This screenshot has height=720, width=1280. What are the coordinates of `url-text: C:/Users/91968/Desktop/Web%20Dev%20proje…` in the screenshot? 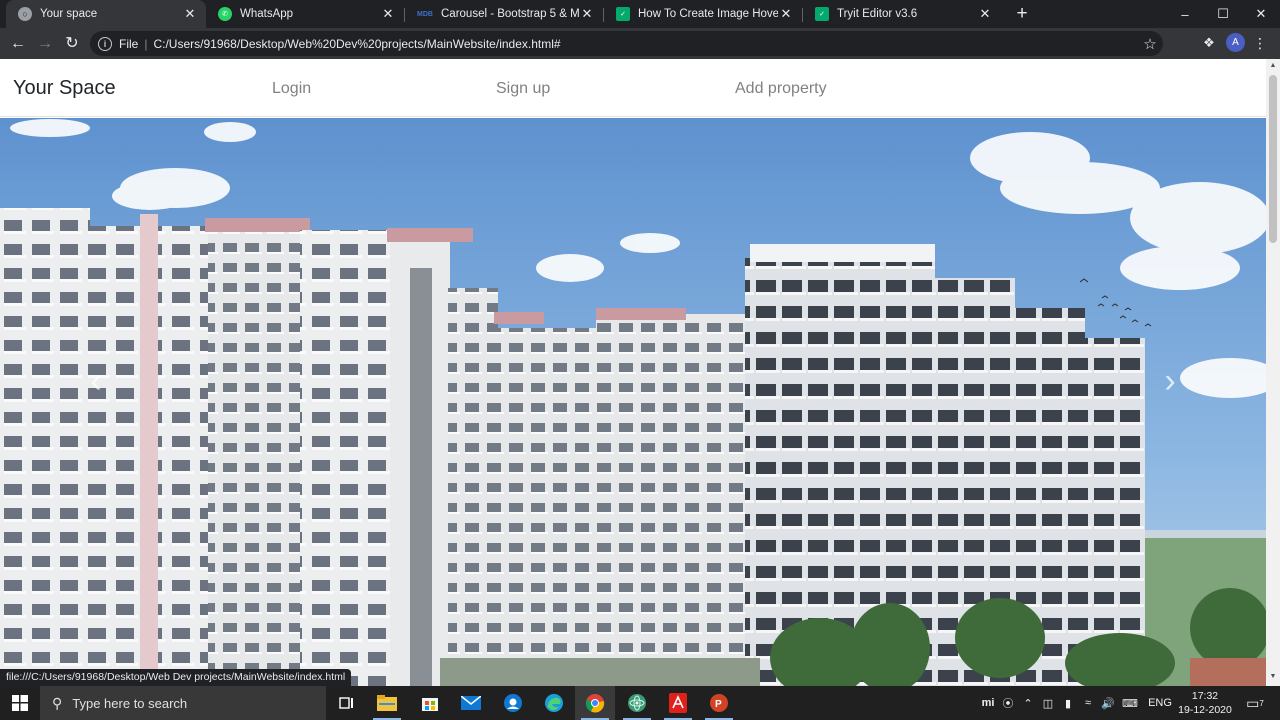 It's located at (645, 44).